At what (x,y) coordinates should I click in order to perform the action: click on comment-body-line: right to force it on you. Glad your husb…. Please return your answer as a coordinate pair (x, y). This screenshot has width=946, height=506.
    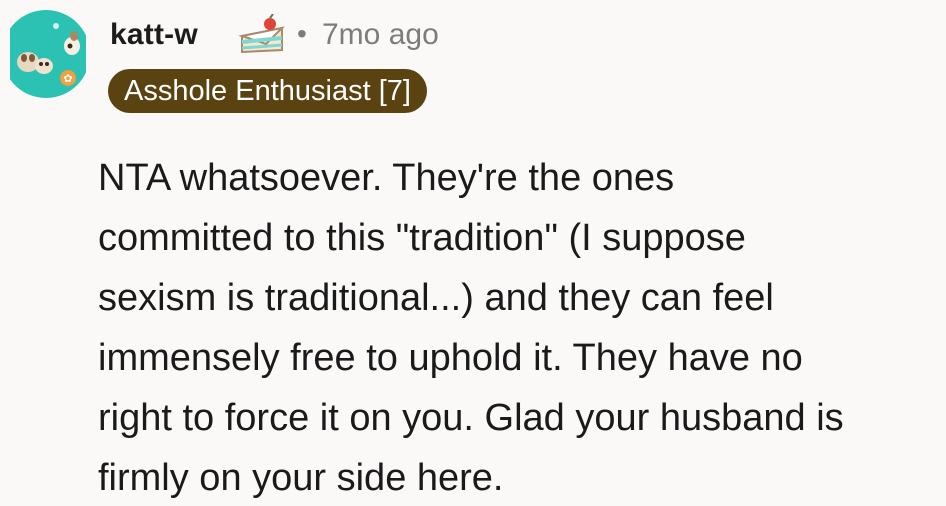
    Looking at the image, I should click on (471, 418).